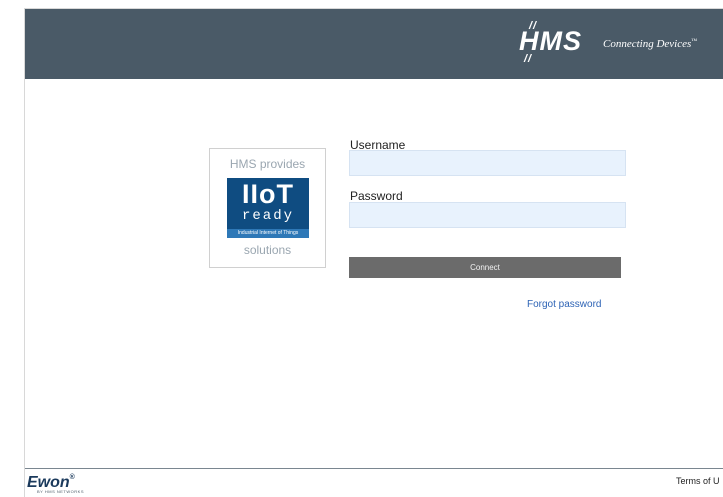 The image size is (723, 497). I want to click on password-input, so click(487, 215).